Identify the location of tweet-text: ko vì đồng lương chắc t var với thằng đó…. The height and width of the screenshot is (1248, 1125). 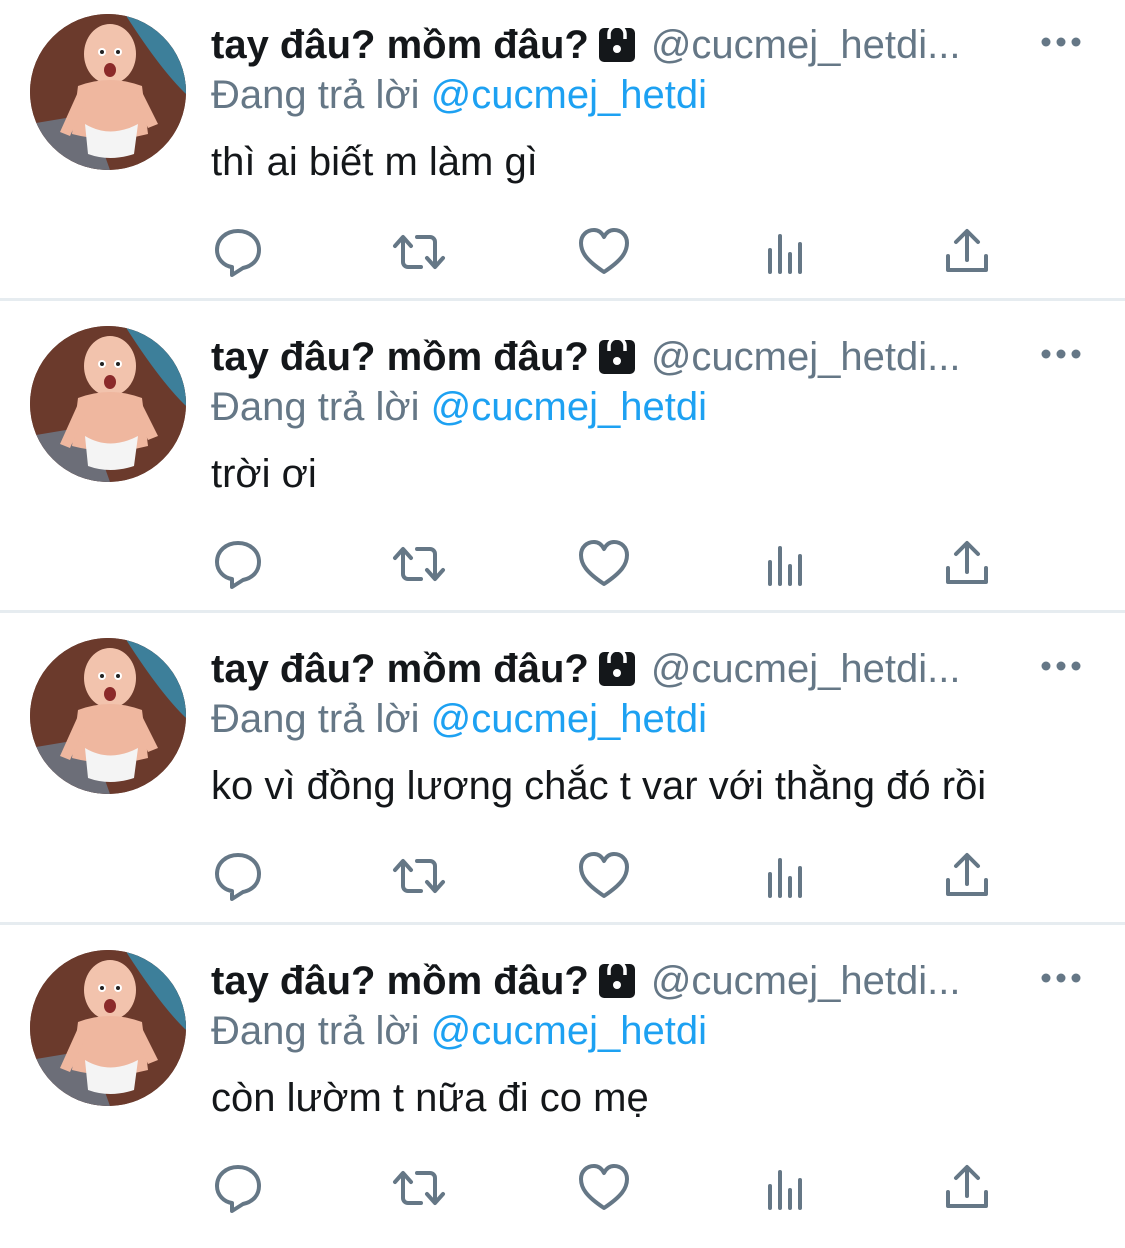
(599, 786).